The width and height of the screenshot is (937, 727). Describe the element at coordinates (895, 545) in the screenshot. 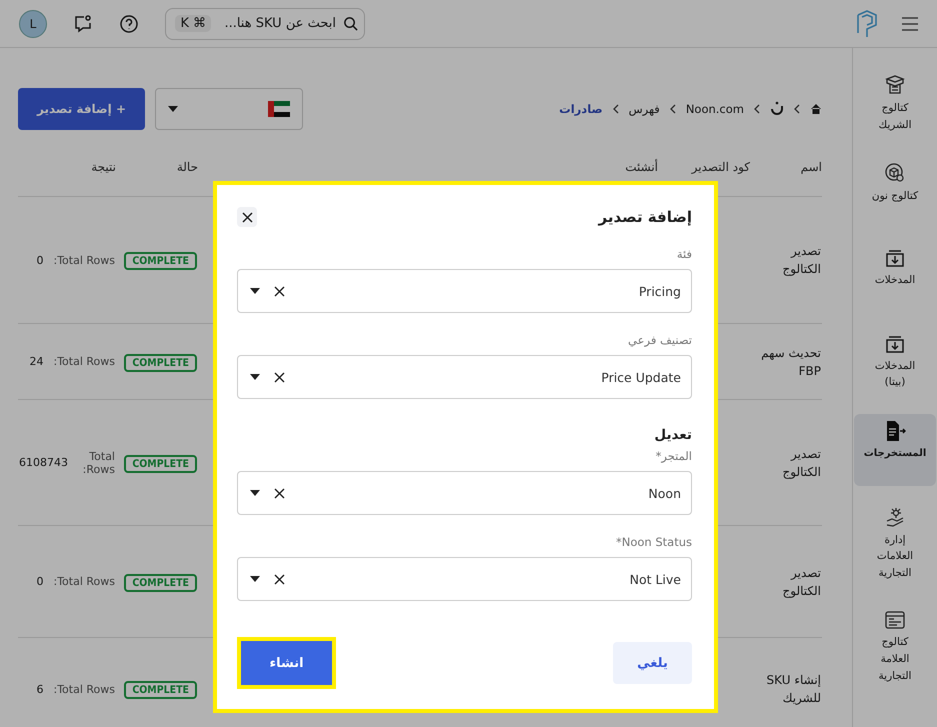

I see `sidebar-item: إدارة العلامات التجارية` at that location.